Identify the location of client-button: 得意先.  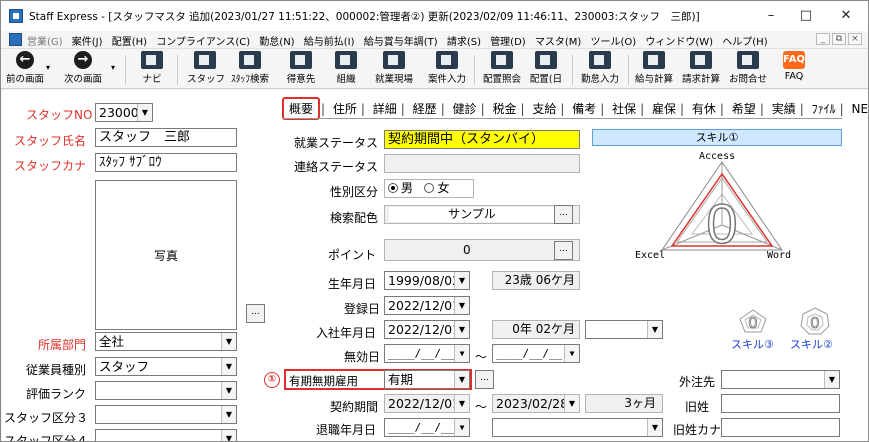
(301, 68).